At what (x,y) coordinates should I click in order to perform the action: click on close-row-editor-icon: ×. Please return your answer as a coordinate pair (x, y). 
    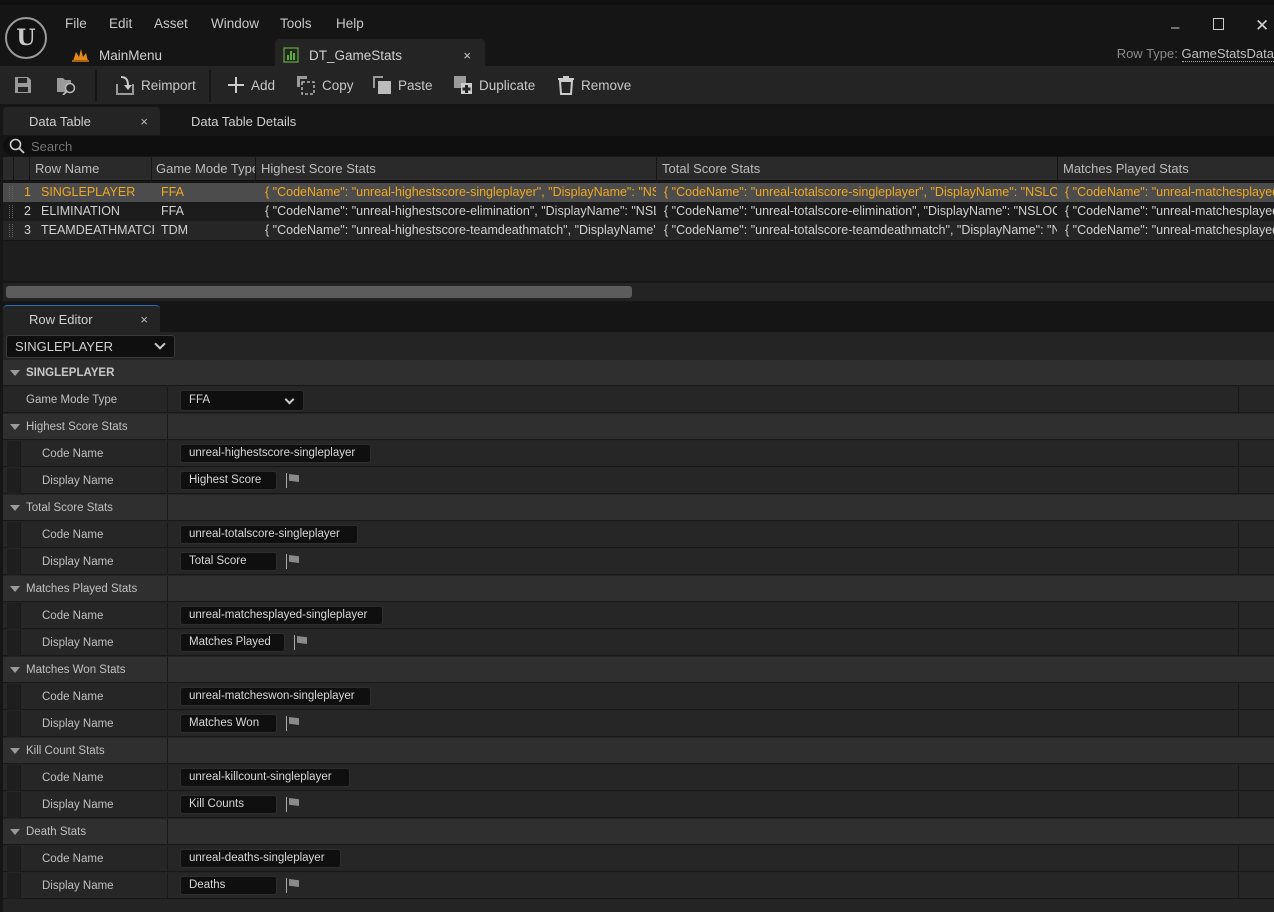
    Looking at the image, I should click on (144, 319).